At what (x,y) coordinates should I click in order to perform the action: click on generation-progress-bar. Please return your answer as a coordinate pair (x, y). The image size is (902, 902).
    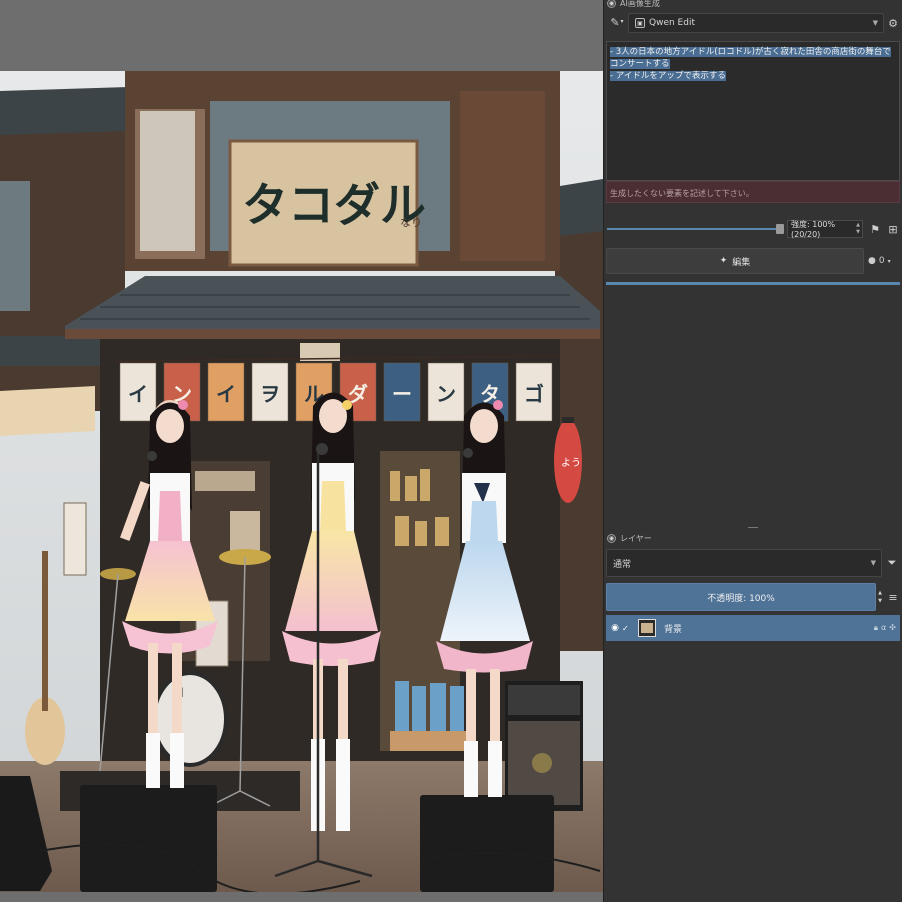
    Looking at the image, I should click on (753, 283).